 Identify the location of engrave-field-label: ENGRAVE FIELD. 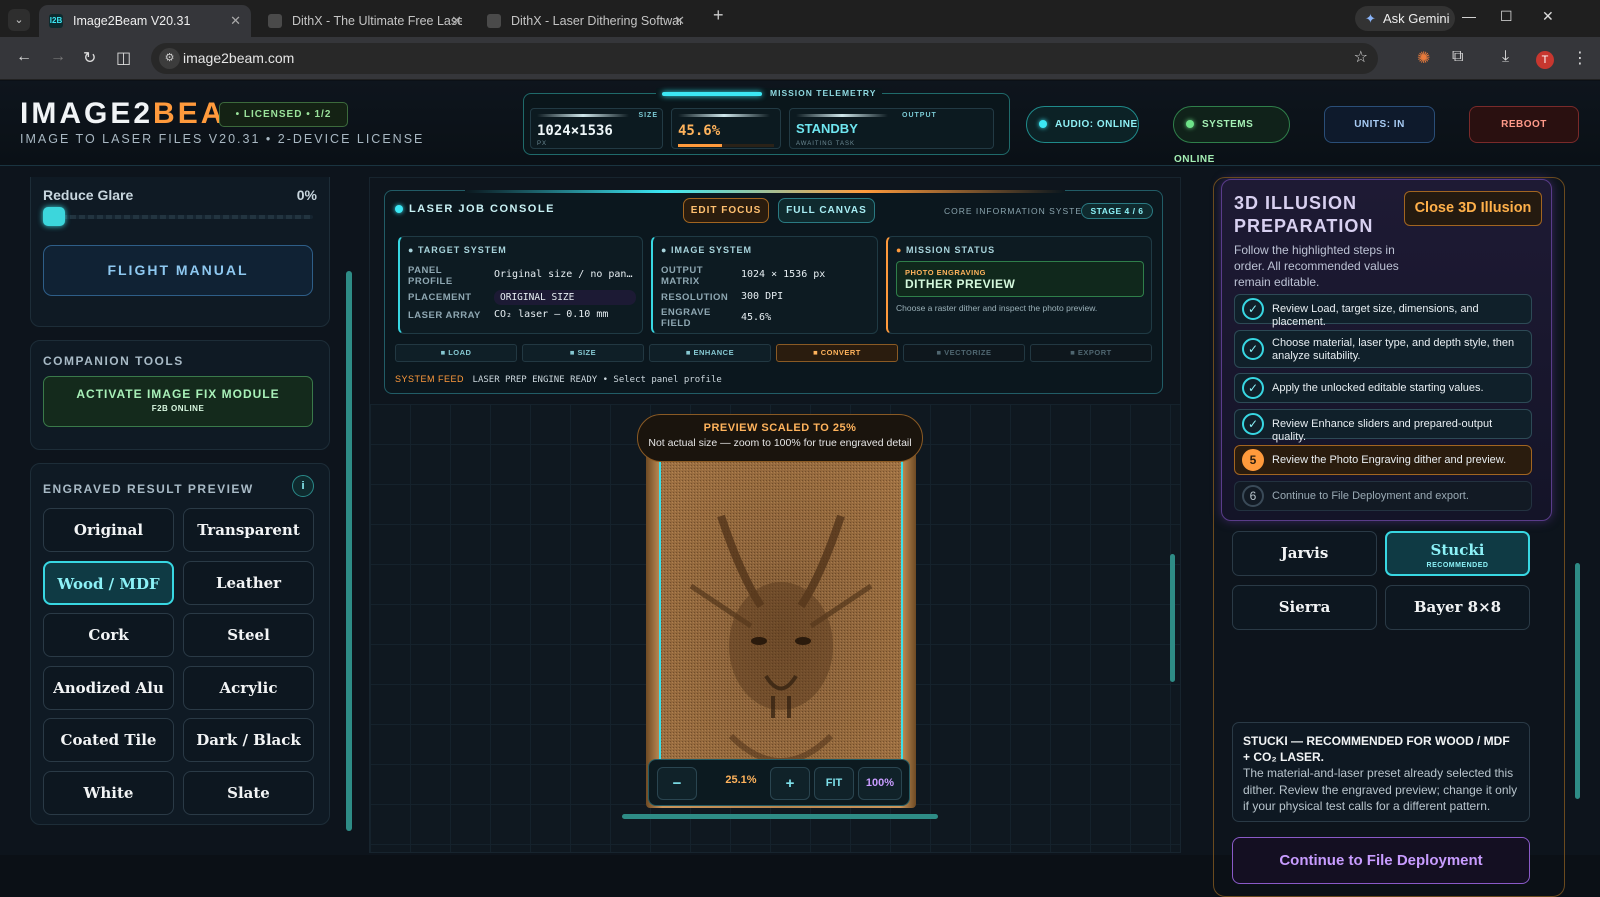
(686, 318).